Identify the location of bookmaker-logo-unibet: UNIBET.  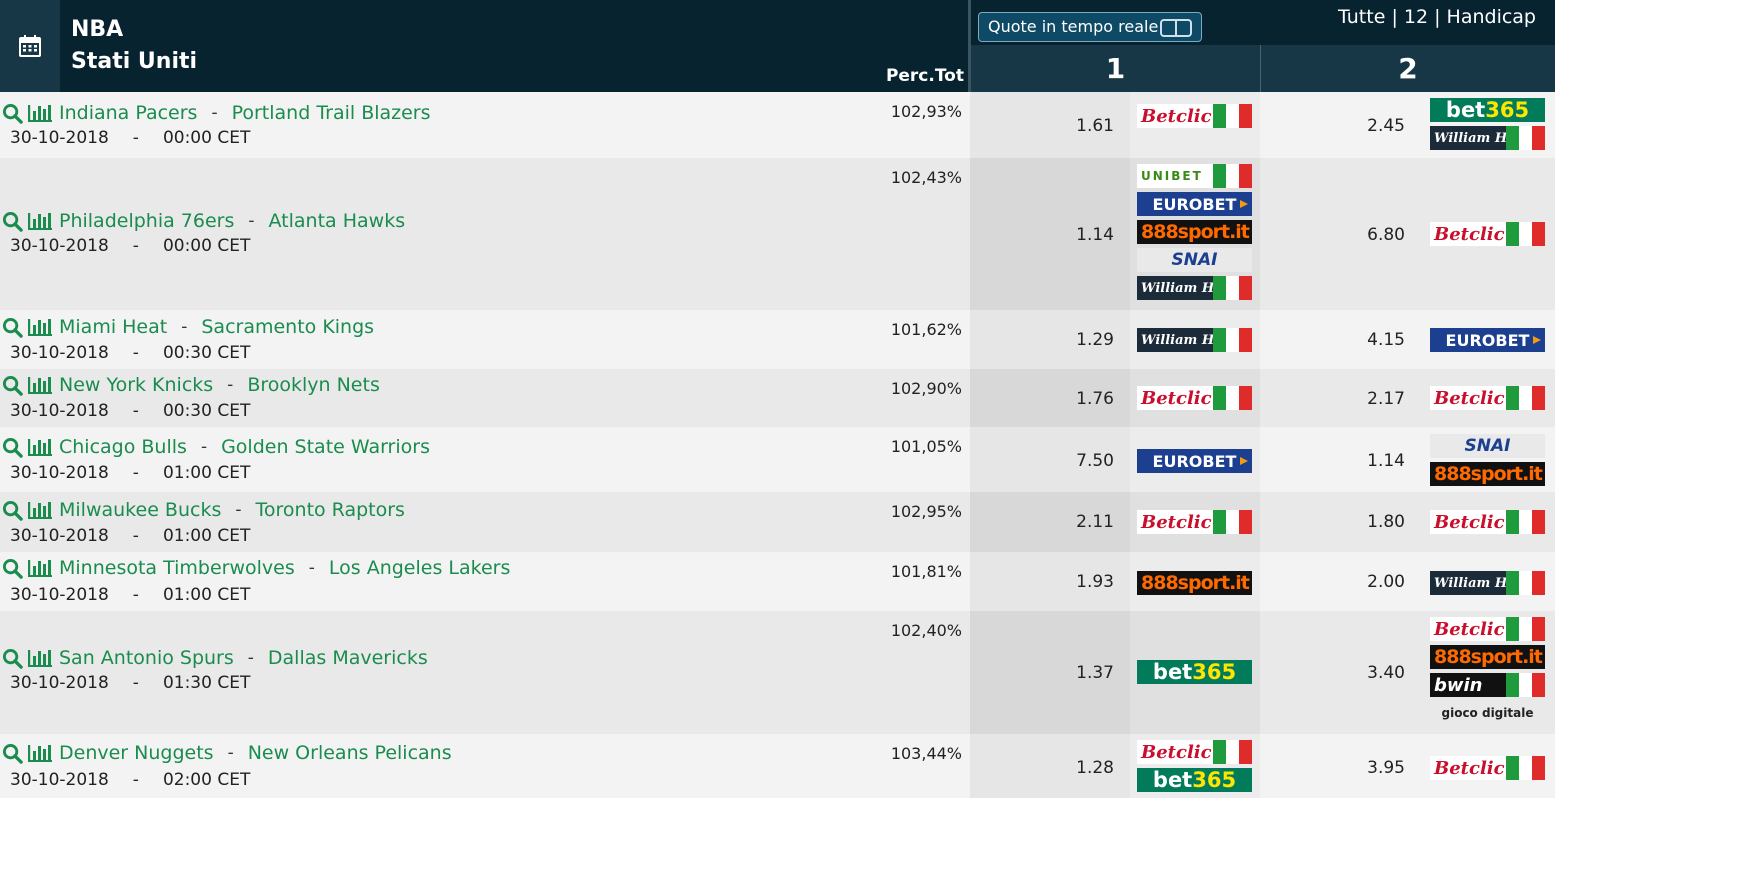
(1194, 176).